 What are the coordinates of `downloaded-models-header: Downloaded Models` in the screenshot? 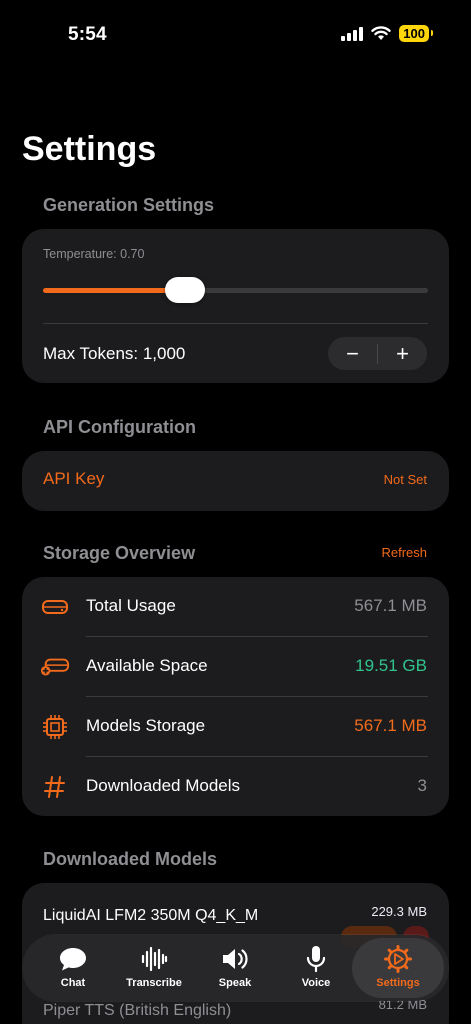 It's located at (130, 859).